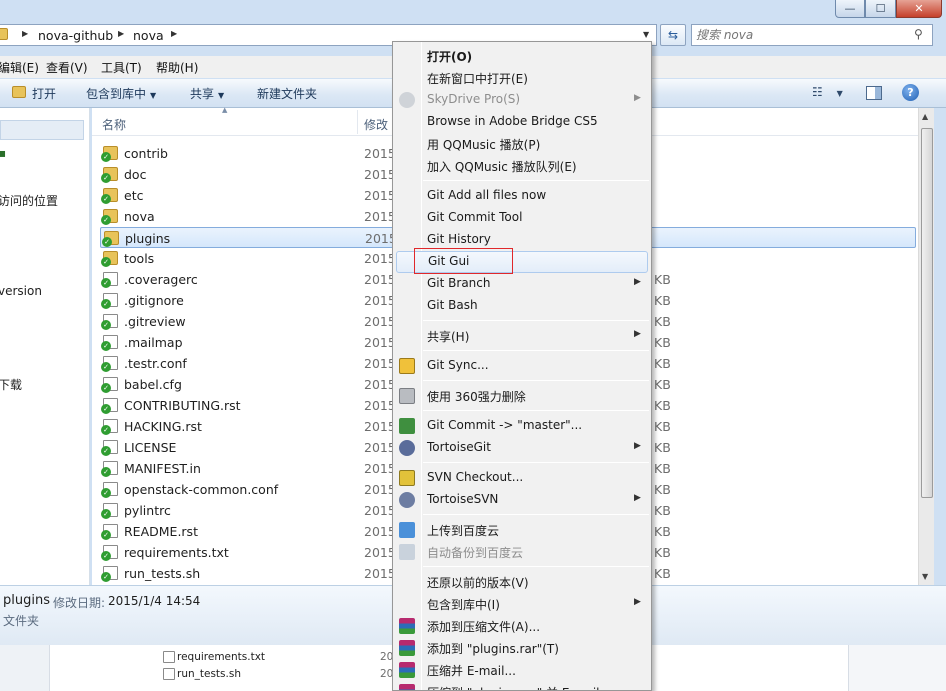 The height and width of the screenshot is (691, 946). I want to click on search-icon: ⚲, so click(918, 34).